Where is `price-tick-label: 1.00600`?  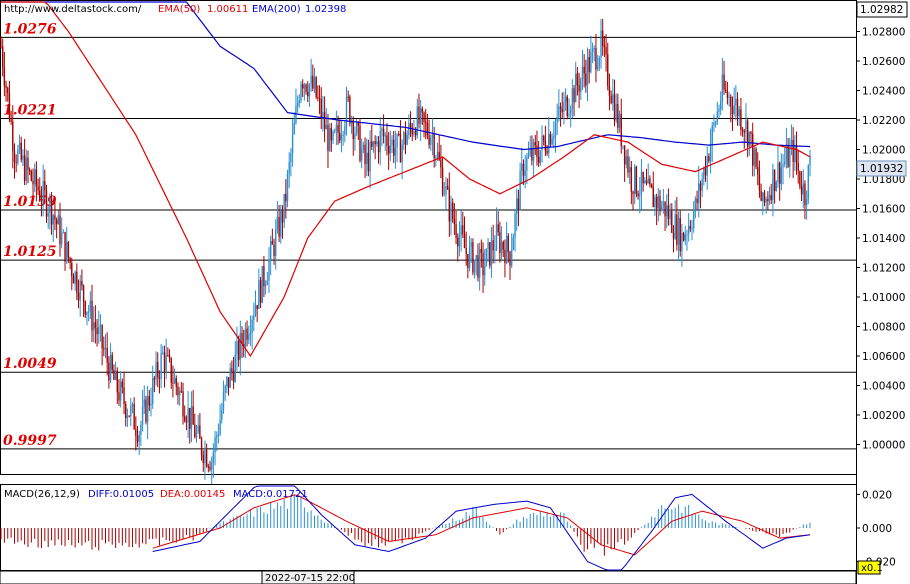
price-tick-label: 1.00600 is located at coordinates (883, 357).